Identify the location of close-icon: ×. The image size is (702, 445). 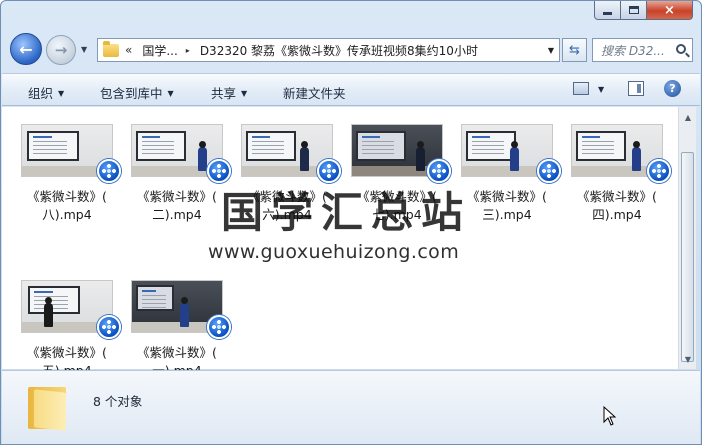
(669, 10).